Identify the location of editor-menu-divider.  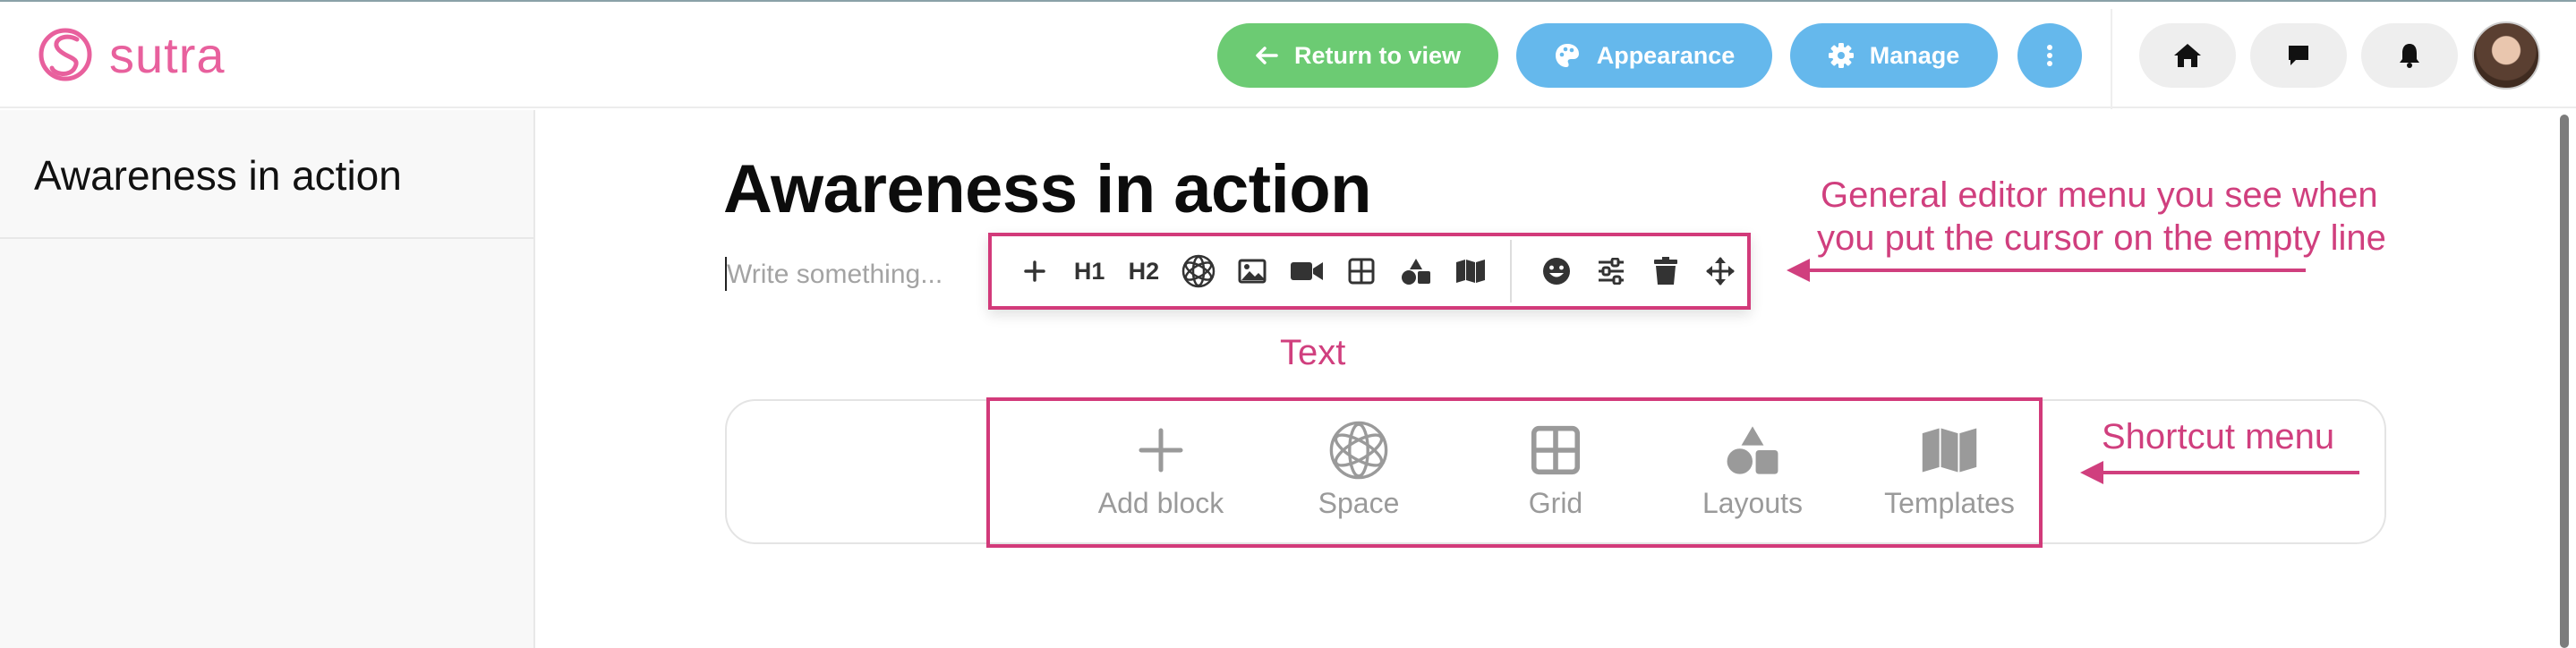
(1510, 272).